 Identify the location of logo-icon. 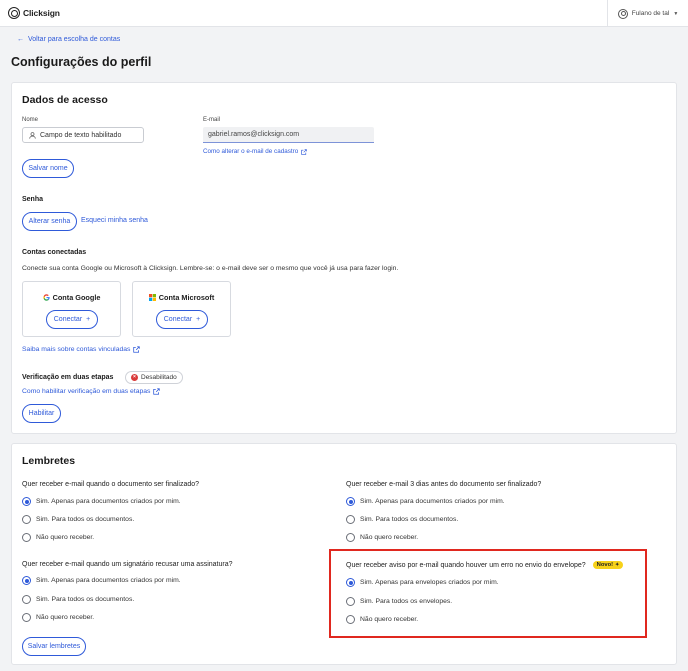
(14, 13).